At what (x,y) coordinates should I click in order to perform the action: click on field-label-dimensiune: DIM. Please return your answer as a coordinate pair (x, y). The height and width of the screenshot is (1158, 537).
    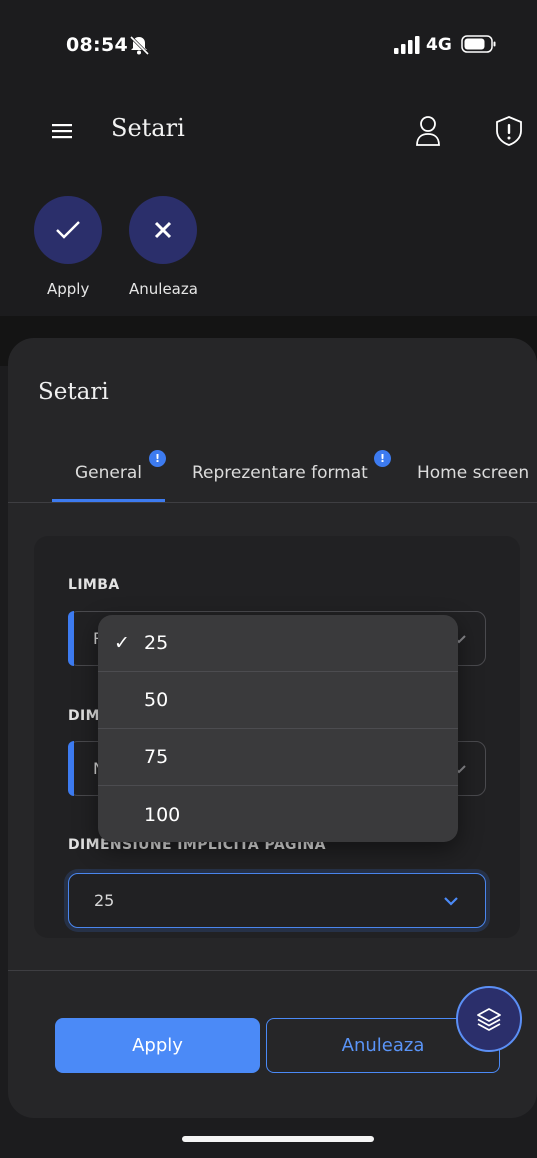
    Looking at the image, I should click on (84, 716).